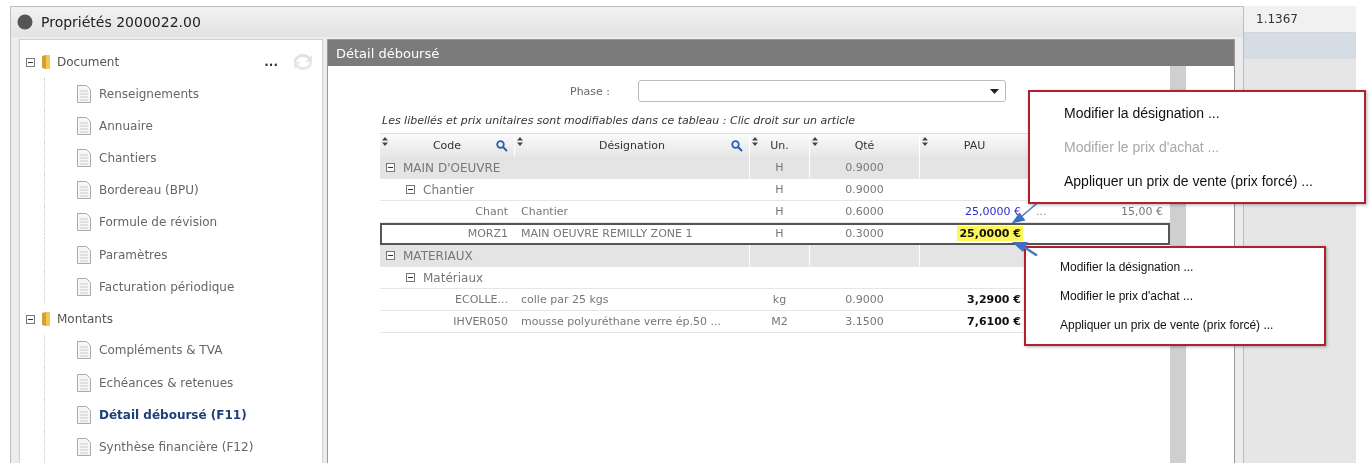  What do you see at coordinates (590, 91) in the screenshot?
I see `field-label: Phase :` at bounding box center [590, 91].